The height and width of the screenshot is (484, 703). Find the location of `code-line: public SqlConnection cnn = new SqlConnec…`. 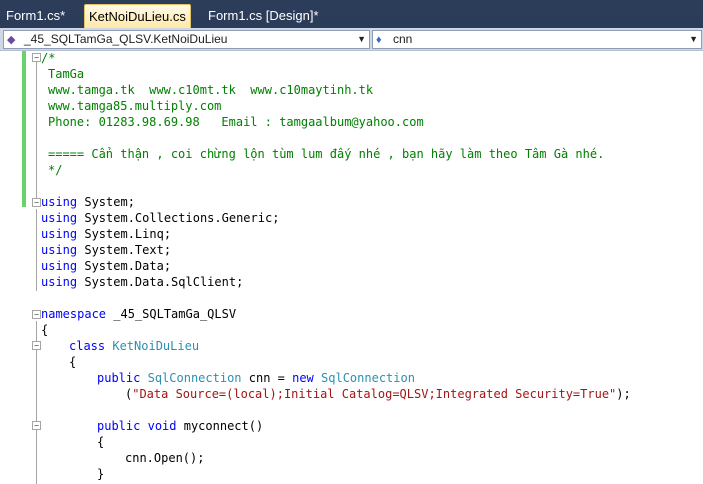

code-line: public SqlConnection cnn = new SqlConnec… is located at coordinates (256, 378).